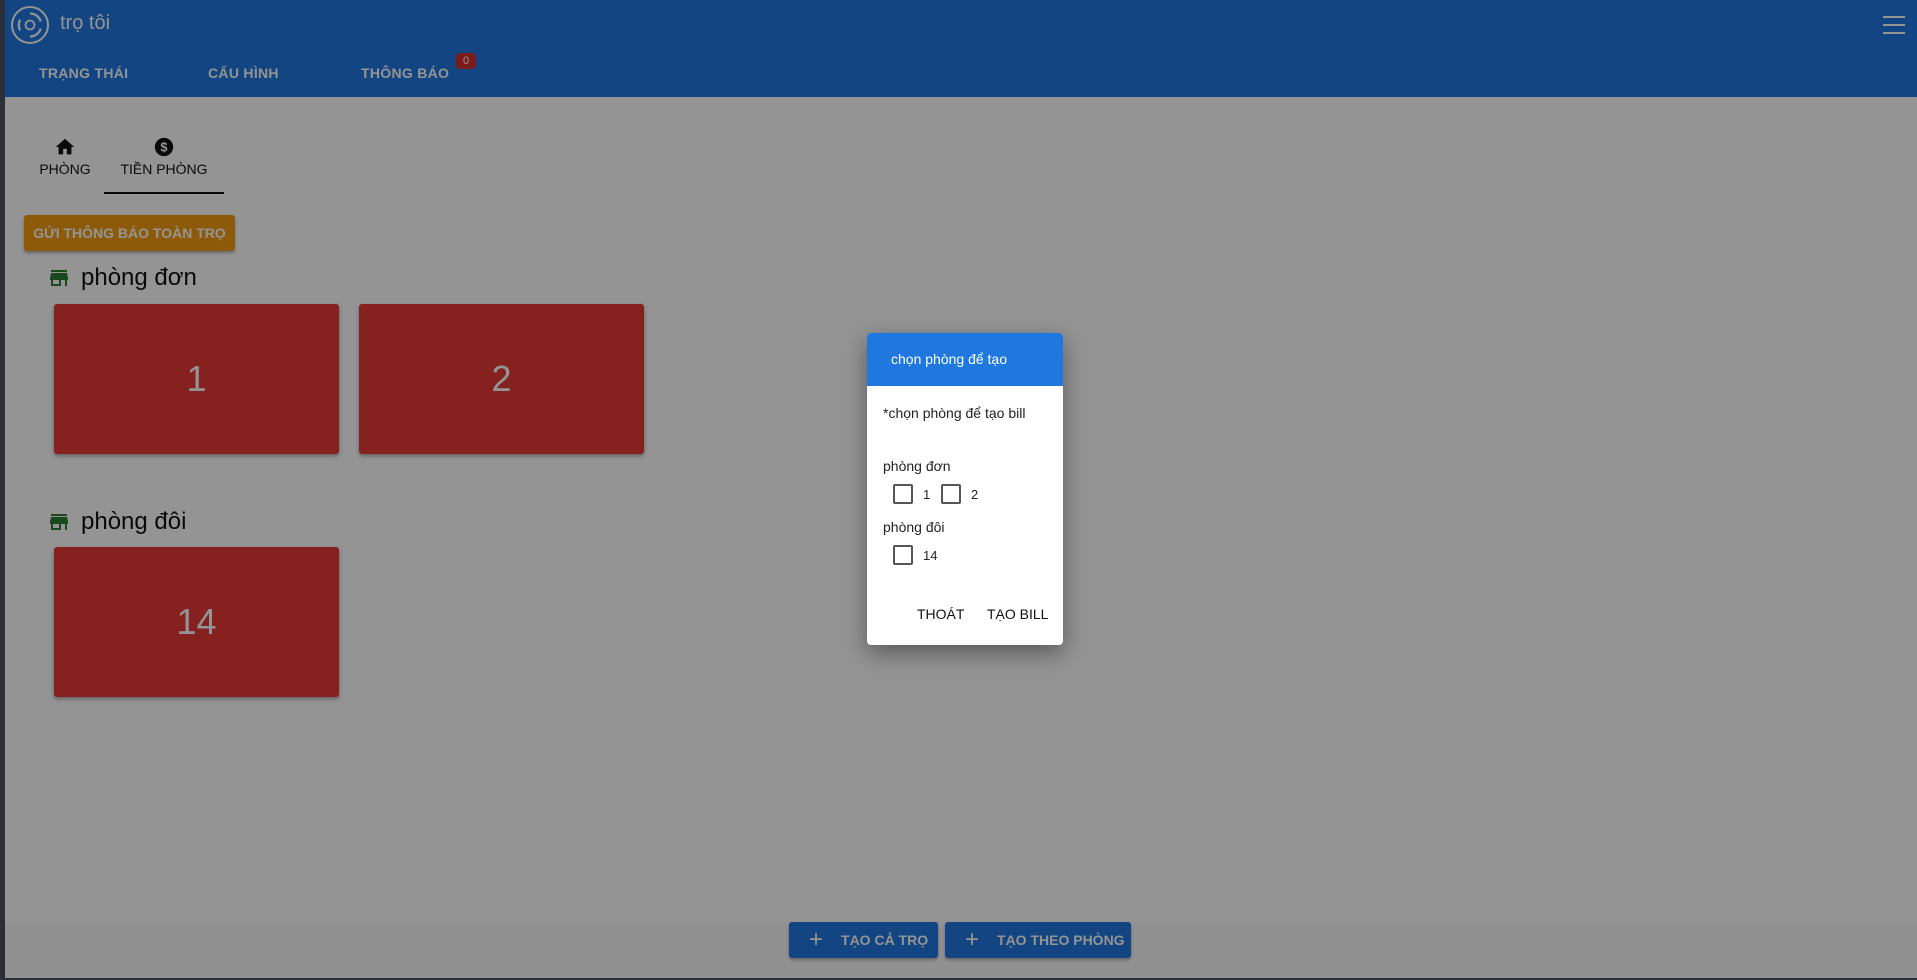 The image size is (1917, 980). I want to click on dialog-title: chọn phòng để tạo, so click(965, 359).